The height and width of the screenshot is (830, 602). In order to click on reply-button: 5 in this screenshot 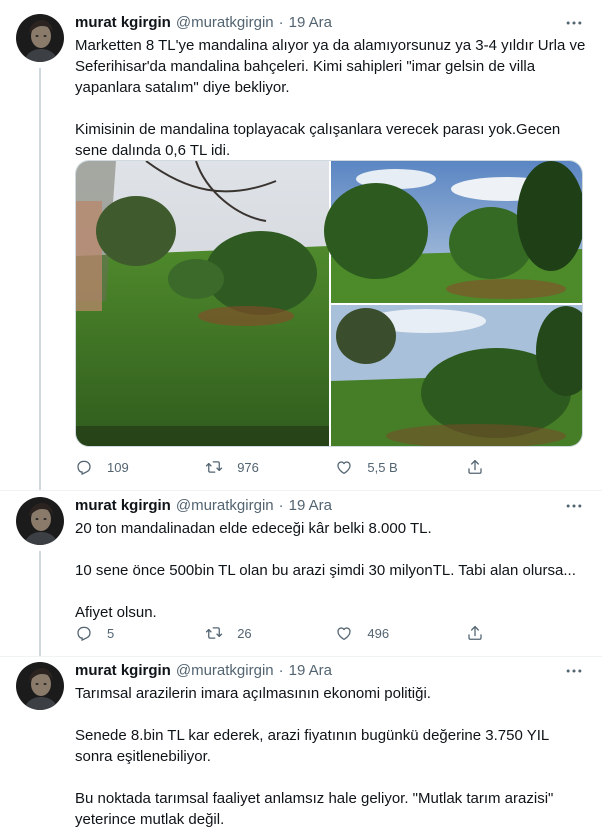, I will do `click(140, 633)`.